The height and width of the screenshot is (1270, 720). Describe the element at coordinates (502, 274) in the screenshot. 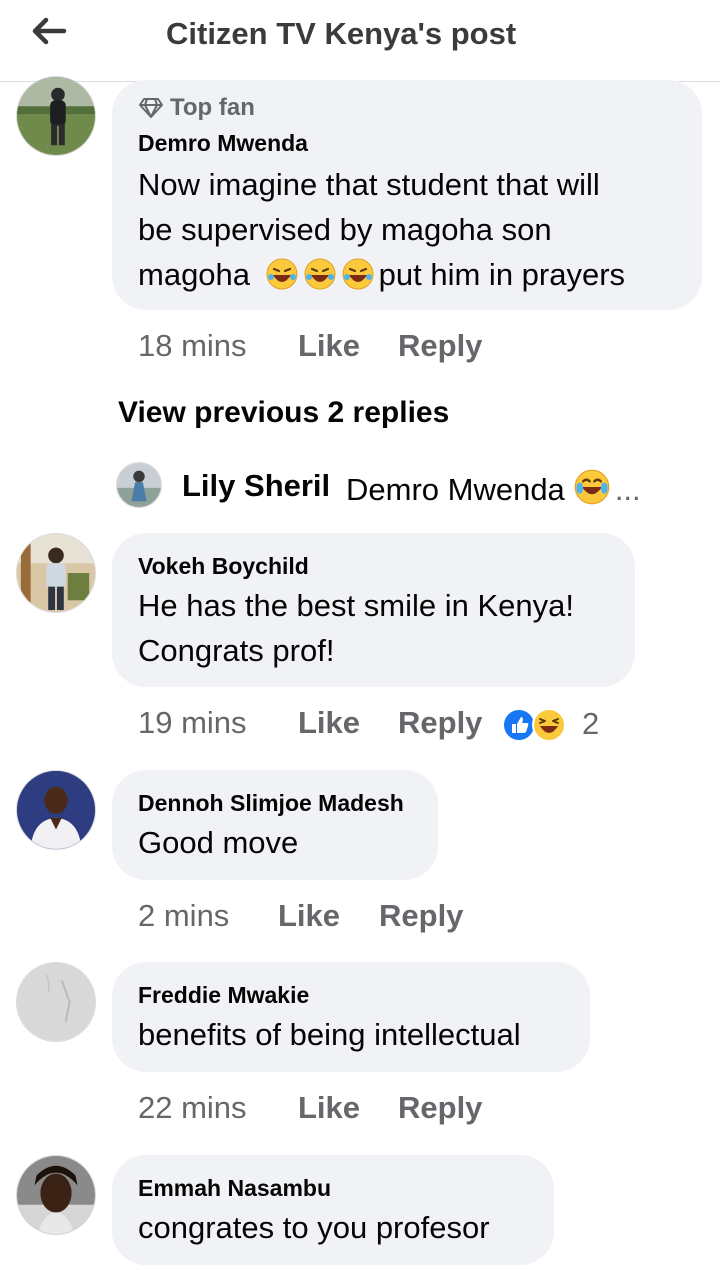

I see `comment-line-suffix: put him in prayers` at that location.